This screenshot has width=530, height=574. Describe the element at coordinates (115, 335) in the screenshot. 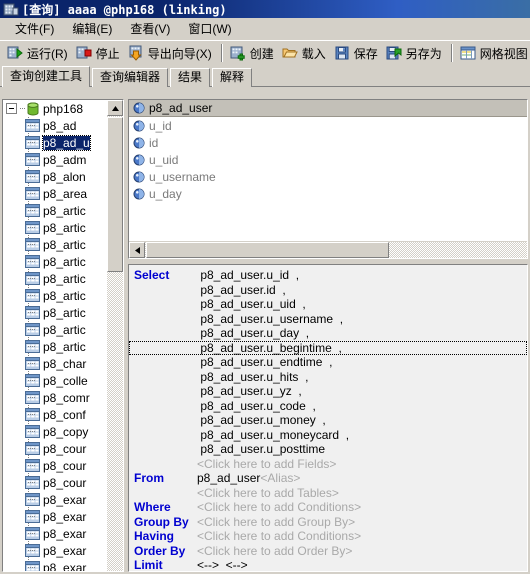

I see `tree-vertical-scrollbar` at that location.